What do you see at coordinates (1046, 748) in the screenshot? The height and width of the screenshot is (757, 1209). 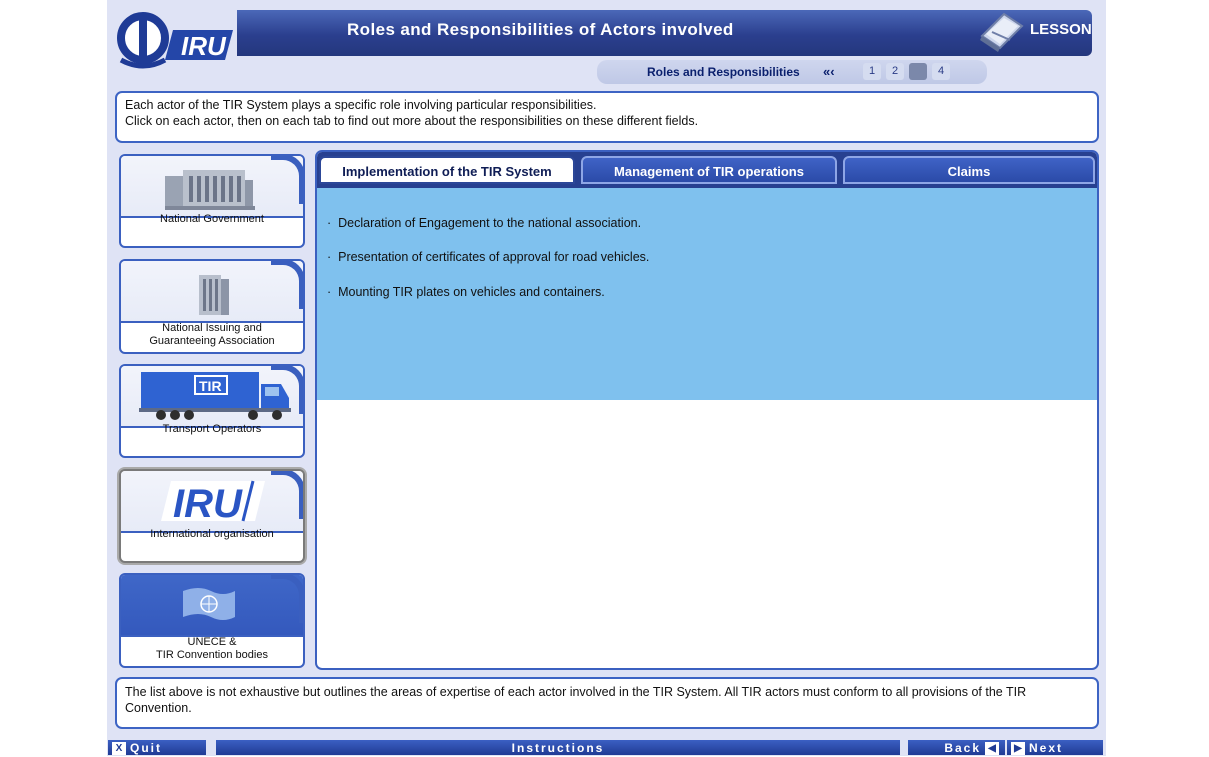 I see `next-label: Next` at bounding box center [1046, 748].